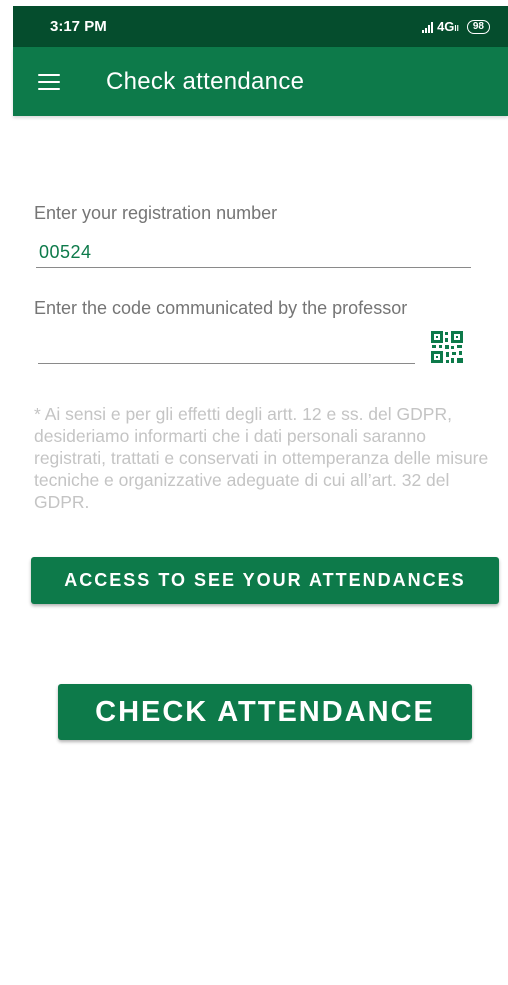 The height and width of the screenshot is (985, 508). What do you see at coordinates (428, 27) in the screenshot?
I see `signal-strength-icon` at bounding box center [428, 27].